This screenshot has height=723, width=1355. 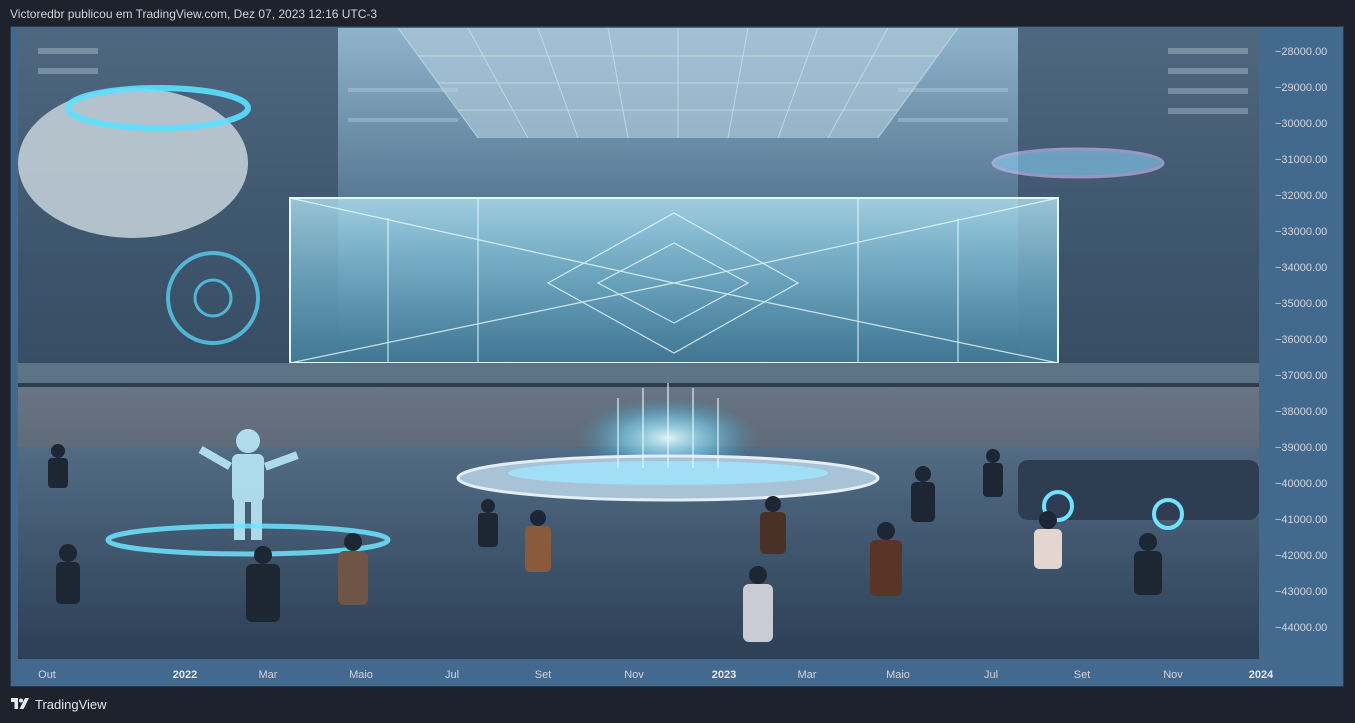 What do you see at coordinates (1301, 160) in the screenshot?
I see `price-label: −31000.00` at bounding box center [1301, 160].